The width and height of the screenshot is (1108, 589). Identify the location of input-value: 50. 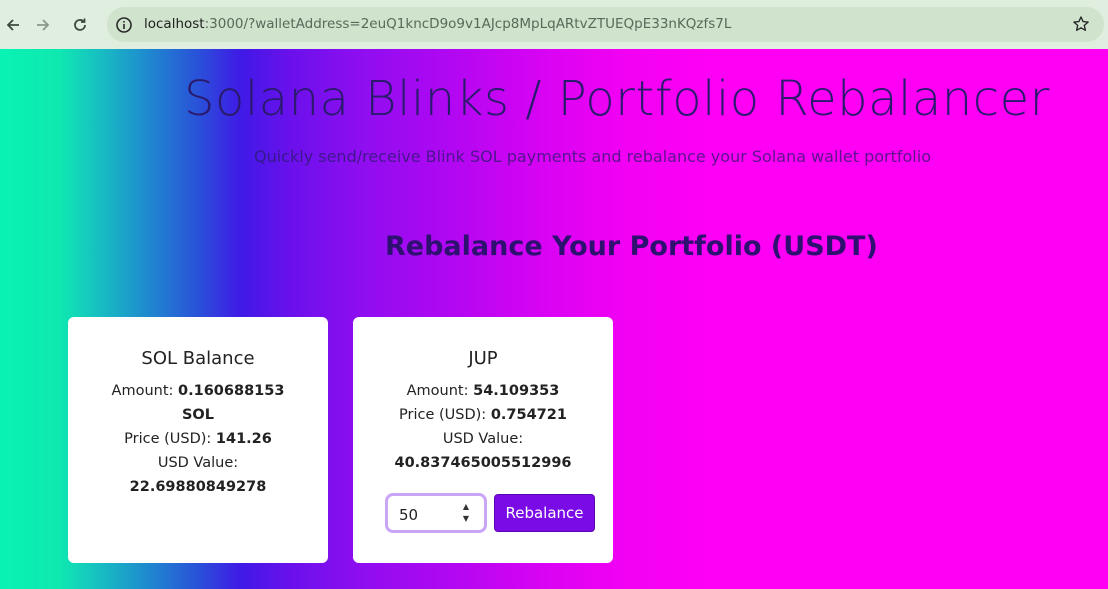
(409, 515).